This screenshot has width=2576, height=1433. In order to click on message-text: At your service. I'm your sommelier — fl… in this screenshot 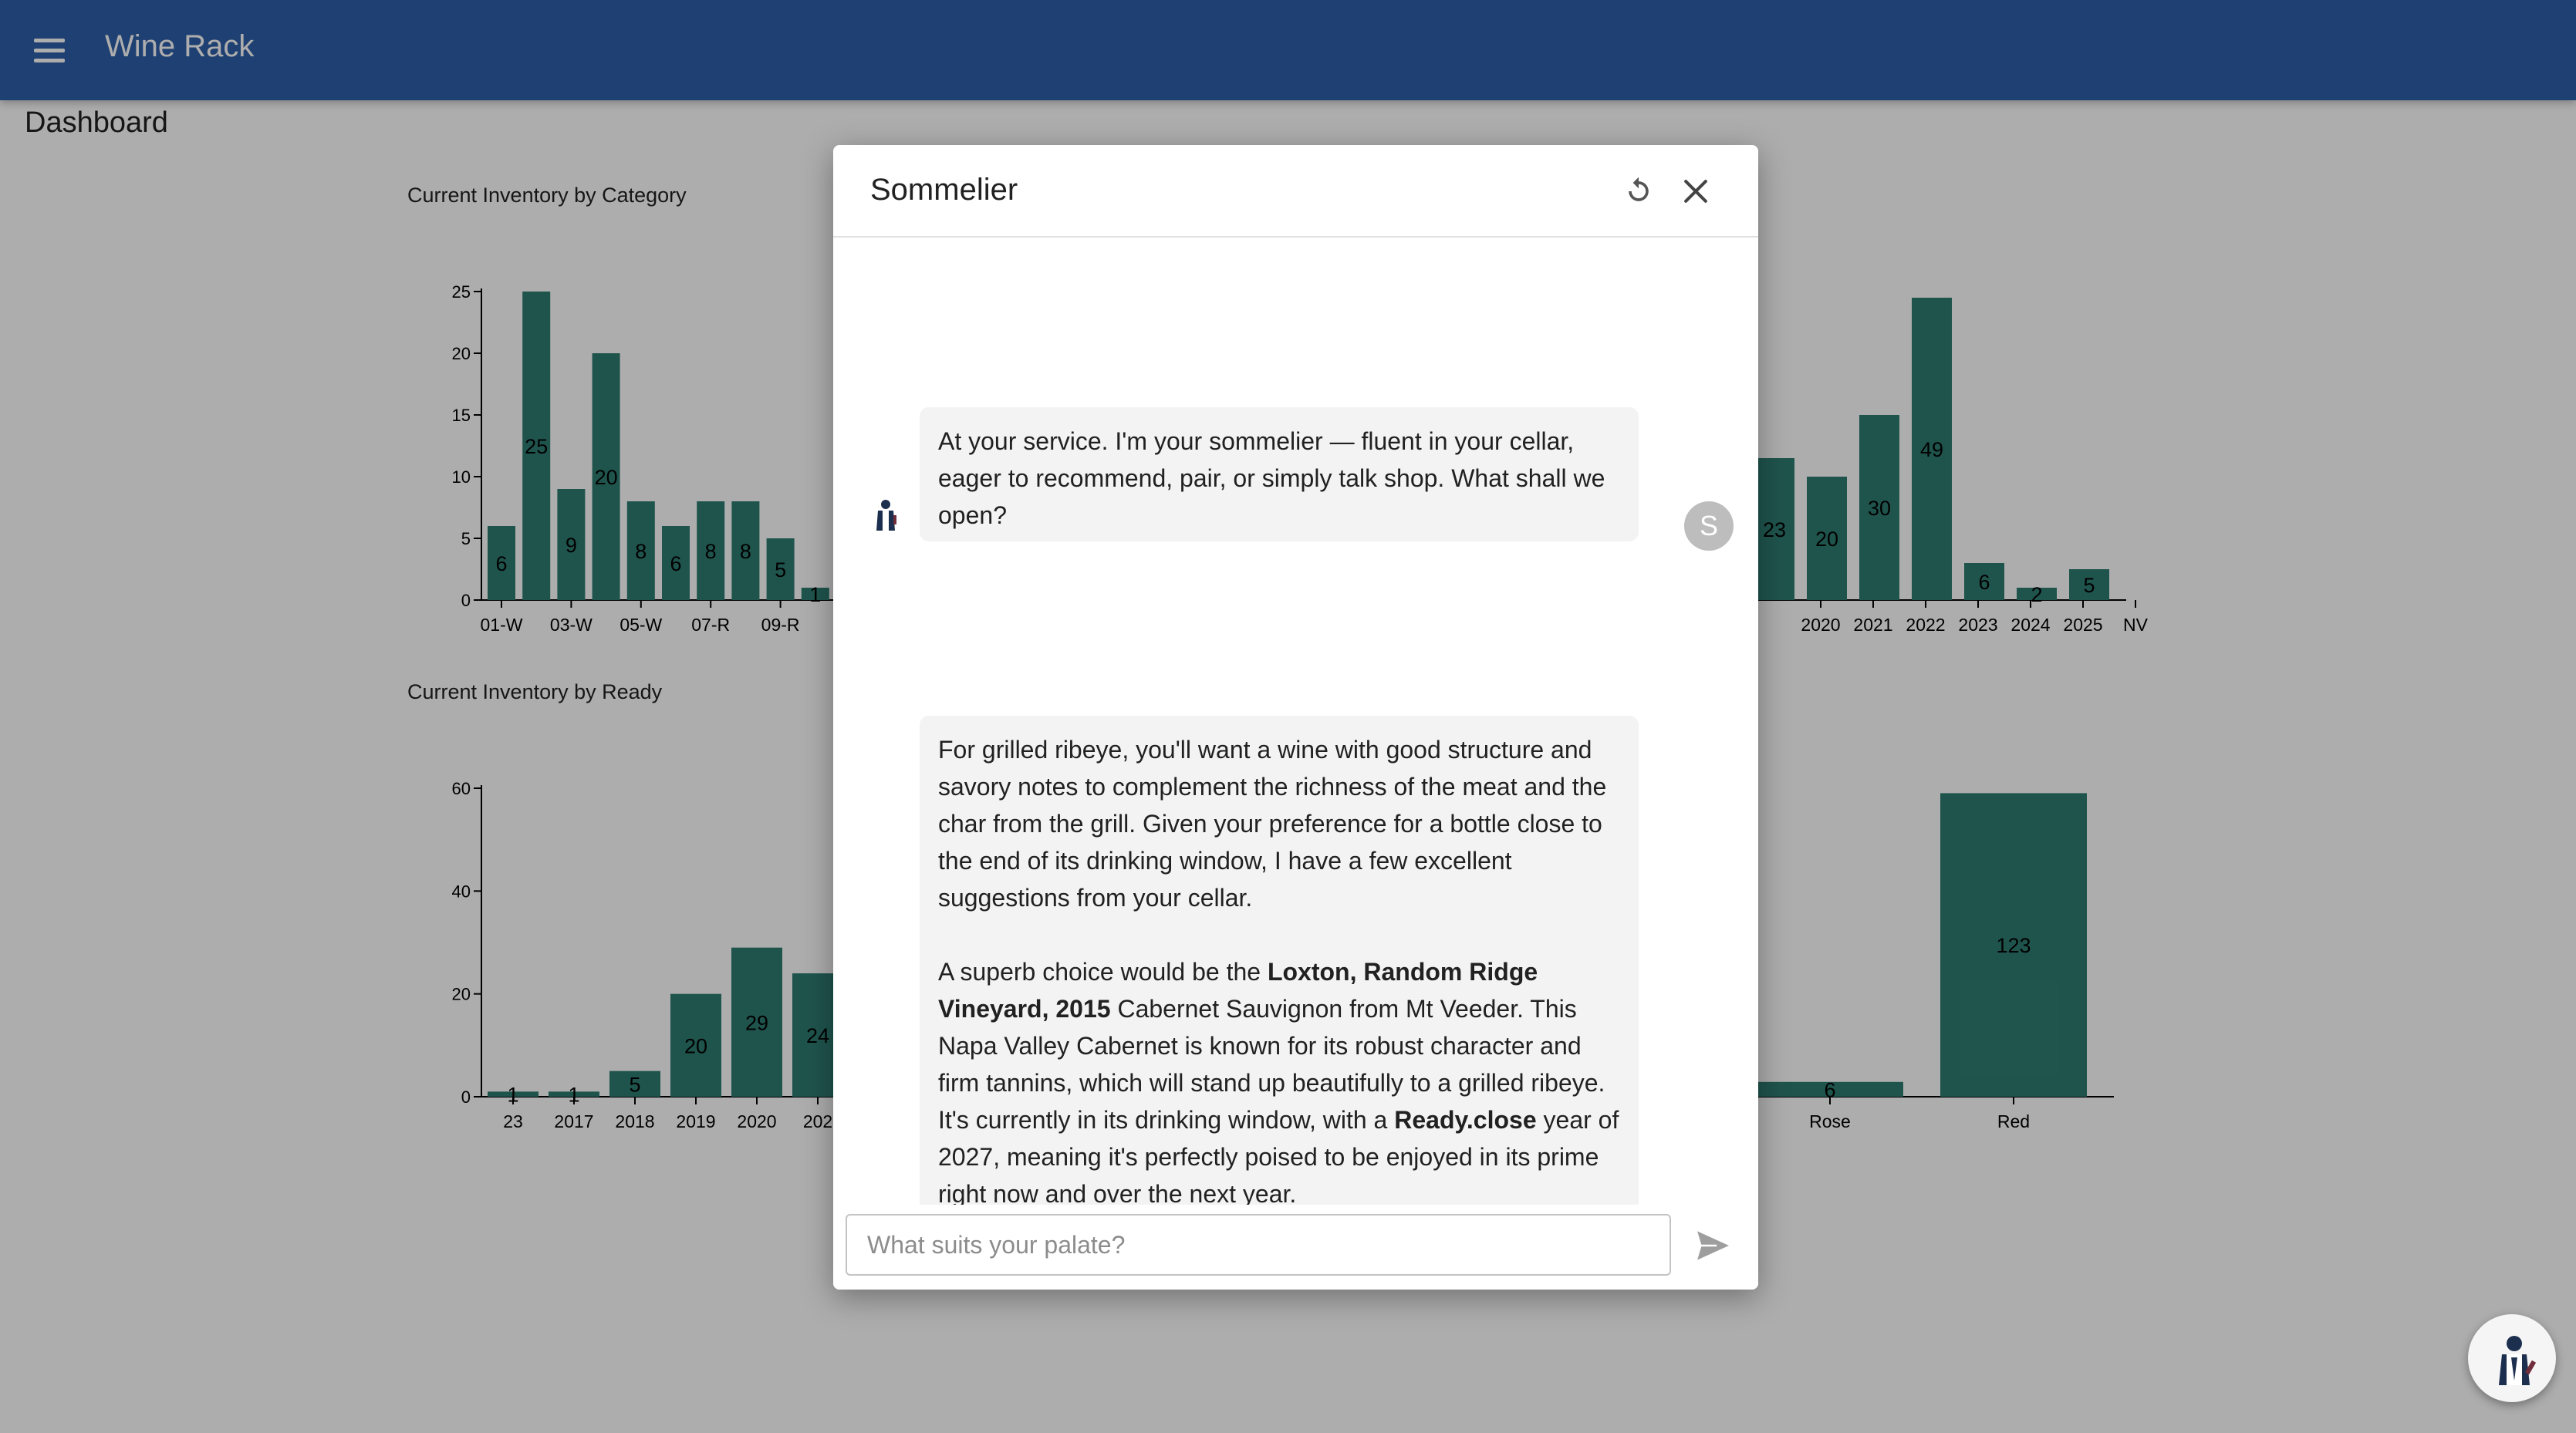, I will do `click(1275, 478)`.